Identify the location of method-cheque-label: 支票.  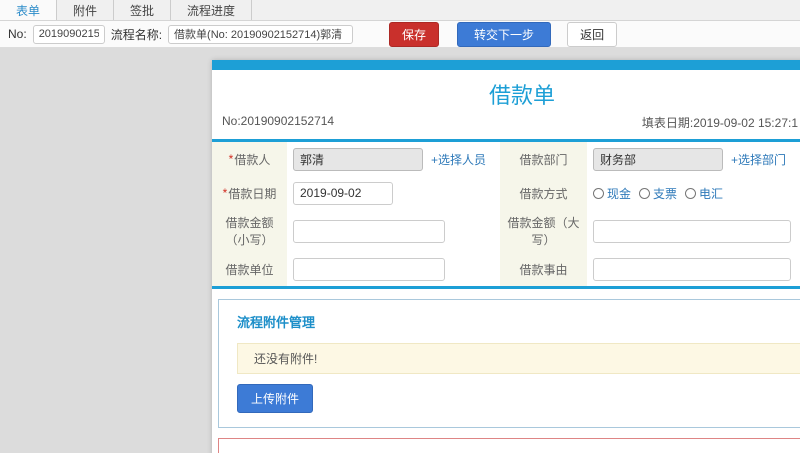
(665, 193).